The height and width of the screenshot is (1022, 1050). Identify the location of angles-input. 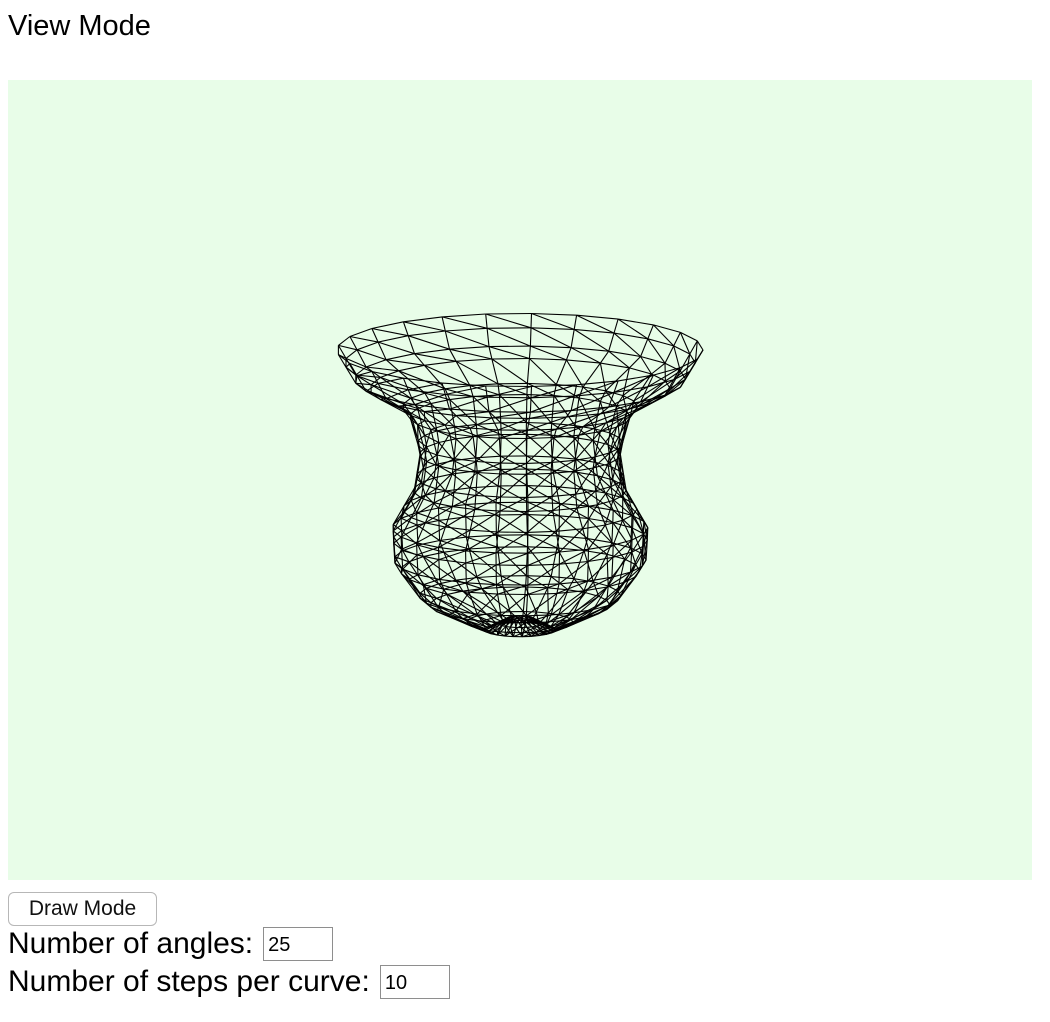
(298, 944).